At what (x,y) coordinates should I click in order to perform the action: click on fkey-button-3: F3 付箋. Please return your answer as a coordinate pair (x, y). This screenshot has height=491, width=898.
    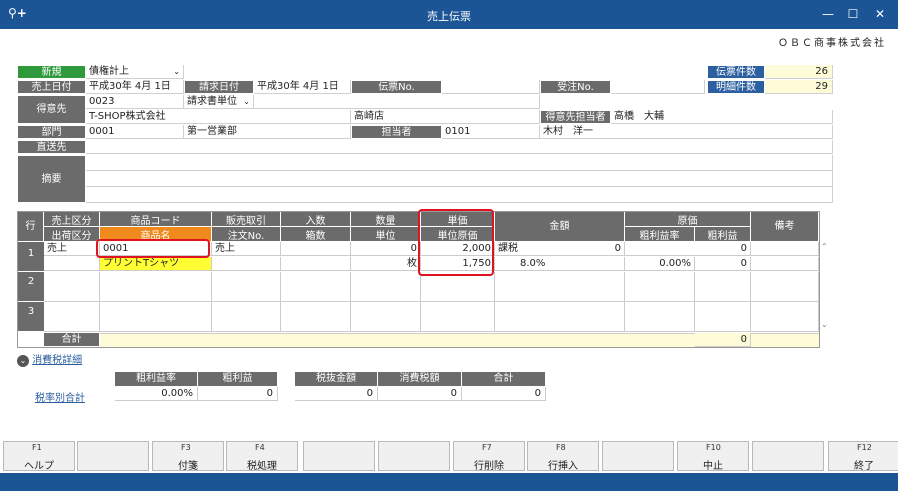
    Looking at the image, I should click on (188, 456).